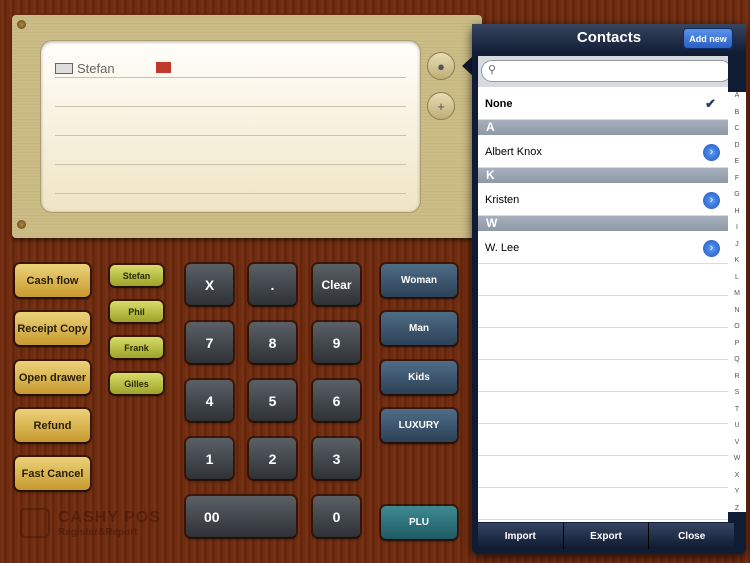  Describe the element at coordinates (163, 67) in the screenshot. I see `shopping-bag-icon` at that location.